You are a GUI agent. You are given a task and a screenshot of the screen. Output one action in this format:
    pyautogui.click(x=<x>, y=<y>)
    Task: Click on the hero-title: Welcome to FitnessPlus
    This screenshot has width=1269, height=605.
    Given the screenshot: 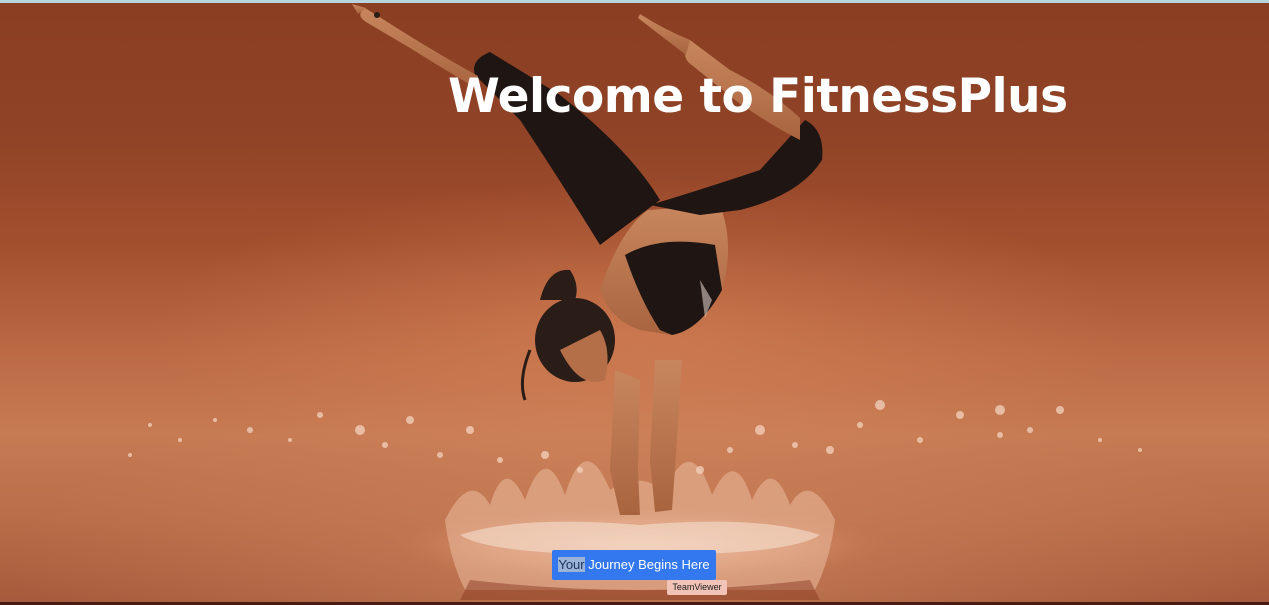 What is the action you would take?
    pyautogui.click(x=758, y=96)
    